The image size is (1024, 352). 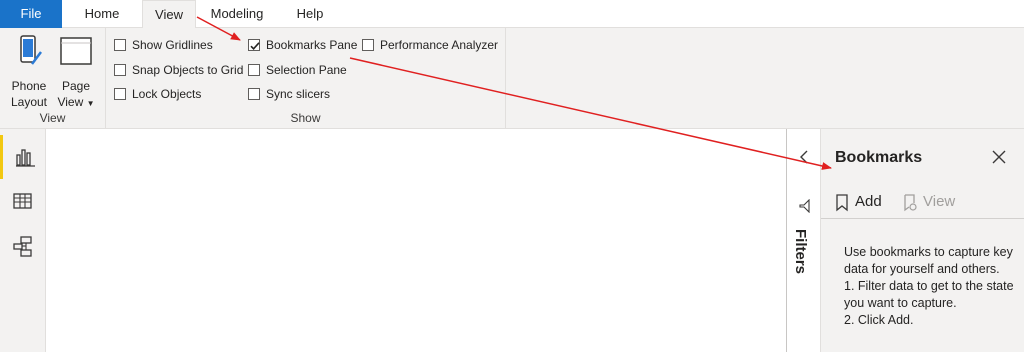 I want to click on report-icon, so click(x=25, y=158).